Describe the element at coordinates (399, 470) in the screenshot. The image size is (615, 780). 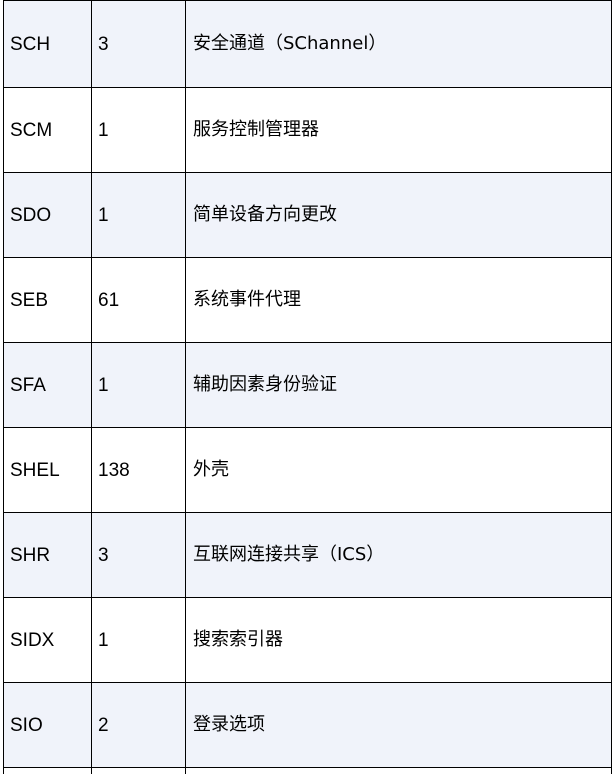
I see `description-cell: 外壳` at that location.